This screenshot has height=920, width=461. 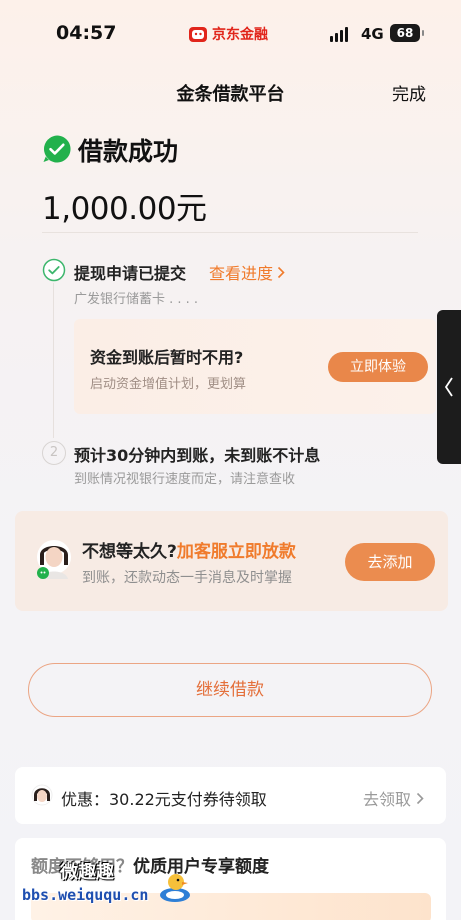 I want to click on credit-limit-offer: 优质用户专享额度, so click(x=201, y=867).